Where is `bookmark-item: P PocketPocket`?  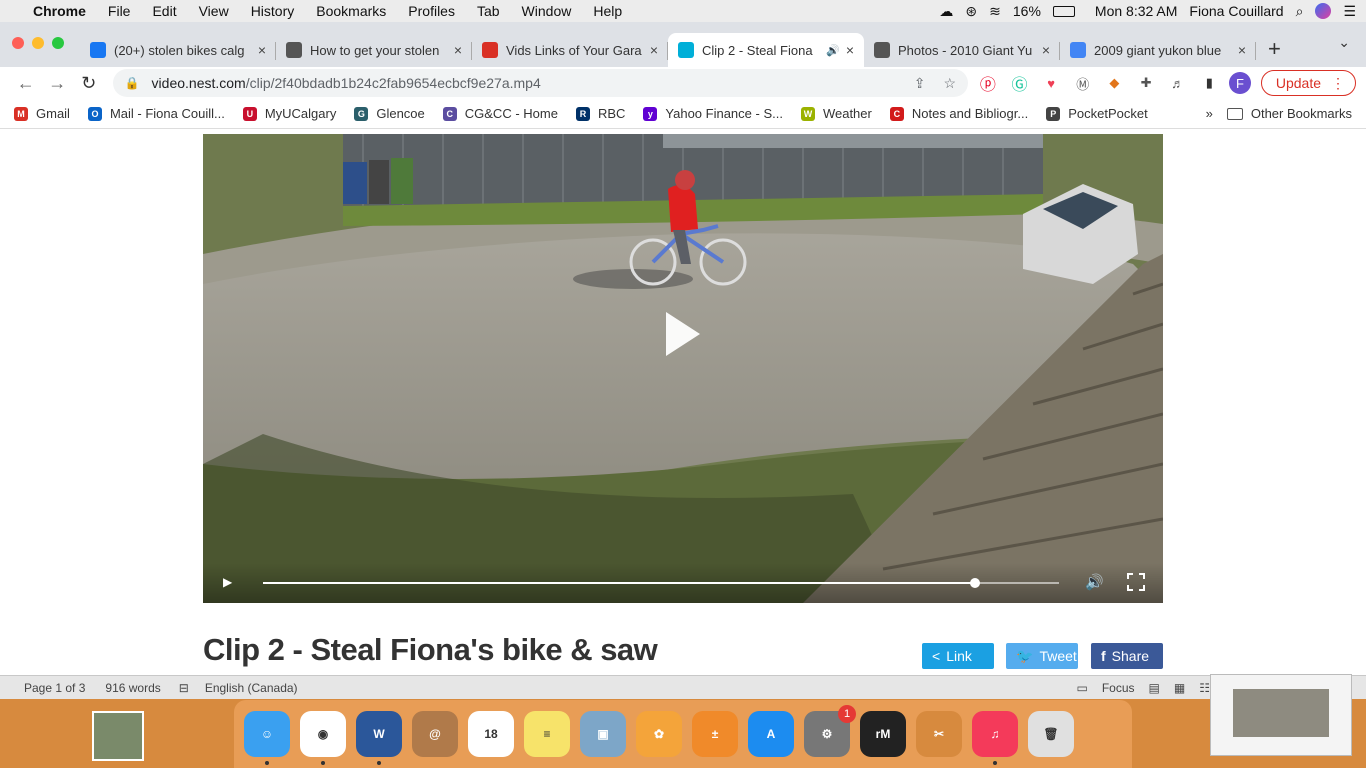 bookmark-item: P PocketPocket is located at coordinates (1097, 113).